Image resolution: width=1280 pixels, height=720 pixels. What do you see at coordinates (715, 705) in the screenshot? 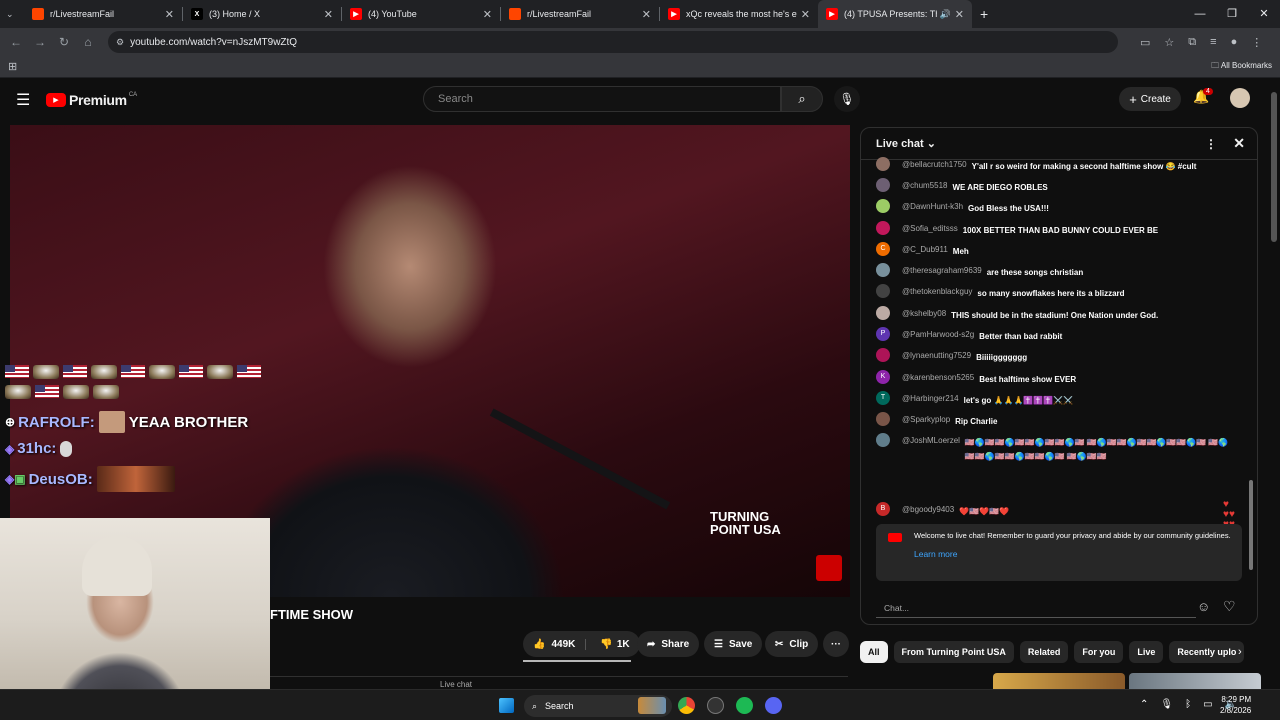
I see `settings-app-icon` at bounding box center [715, 705].